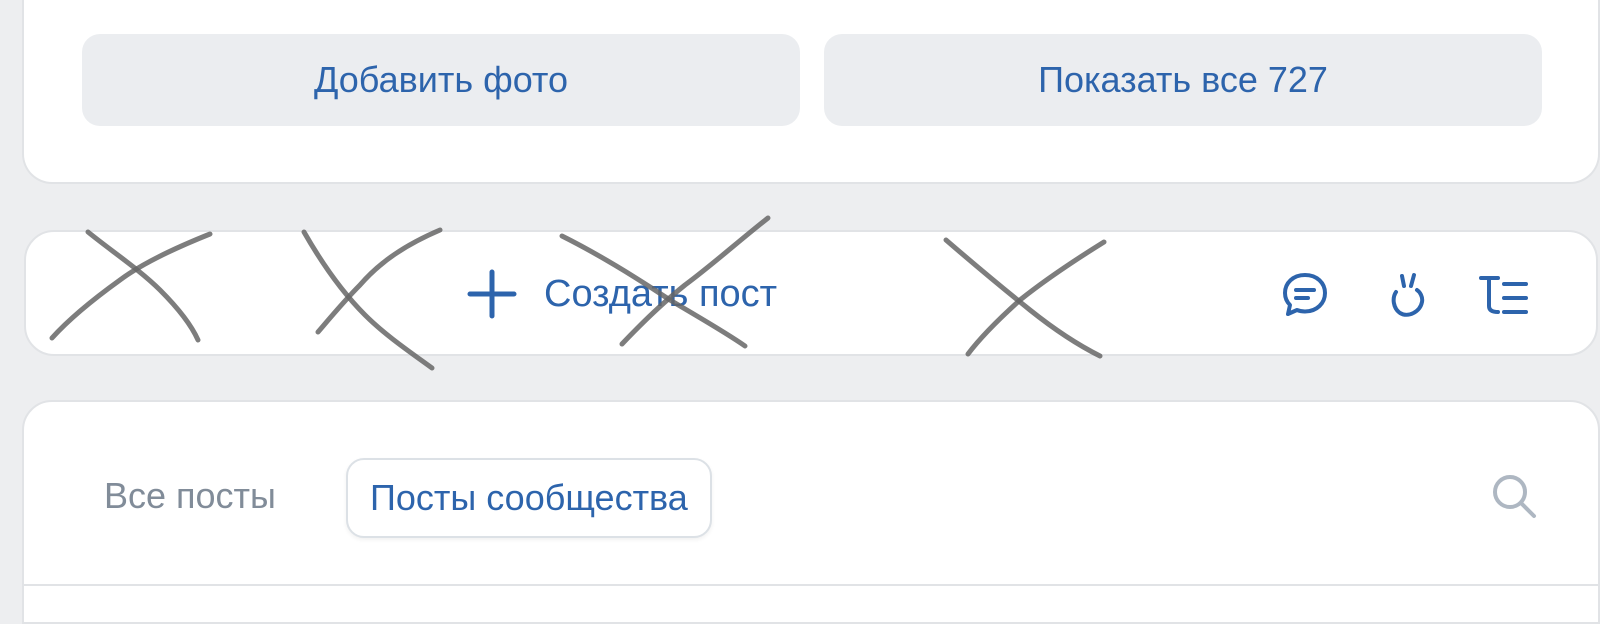 The image size is (1600, 624). Describe the element at coordinates (811, 585) in the screenshot. I see `feed-divider` at that location.